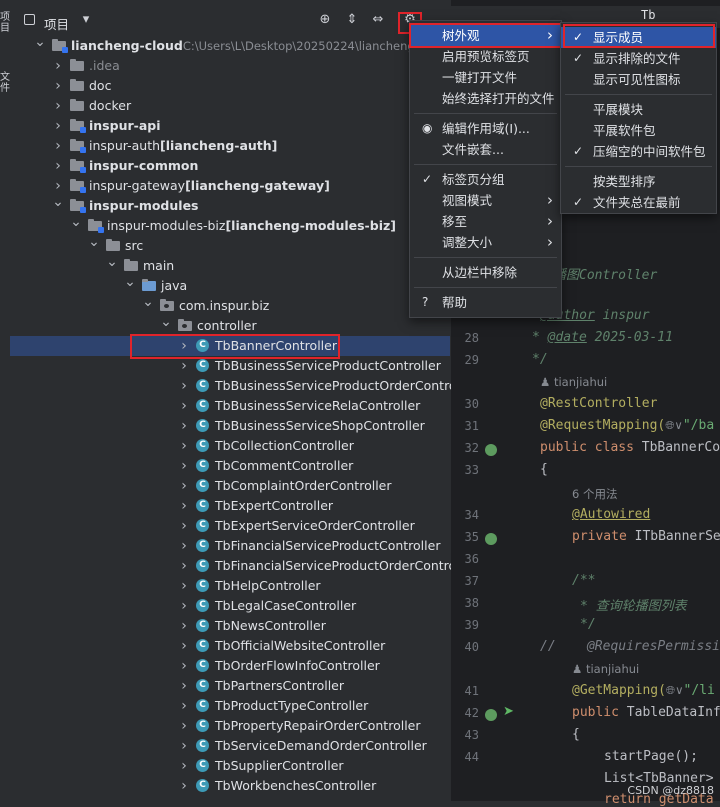 This screenshot has width=720, height=807. What do you see at coordinates (230, 686) in the screenshot?
I see `tree-class-item: › C TbPartnersController` at bounding box center [230, 686].